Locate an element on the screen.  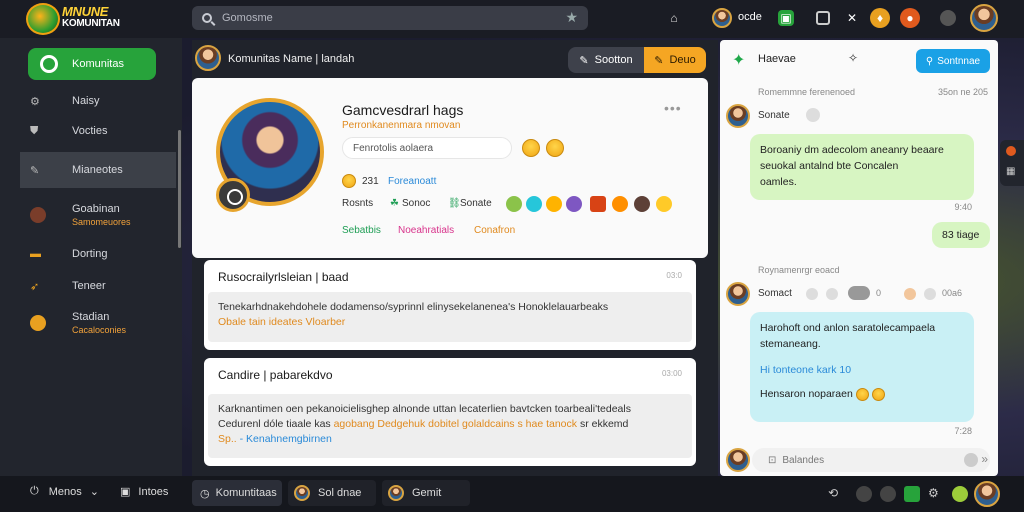
post-link: Obale tain ideates Vloarber is located at coordinates (450, 322).